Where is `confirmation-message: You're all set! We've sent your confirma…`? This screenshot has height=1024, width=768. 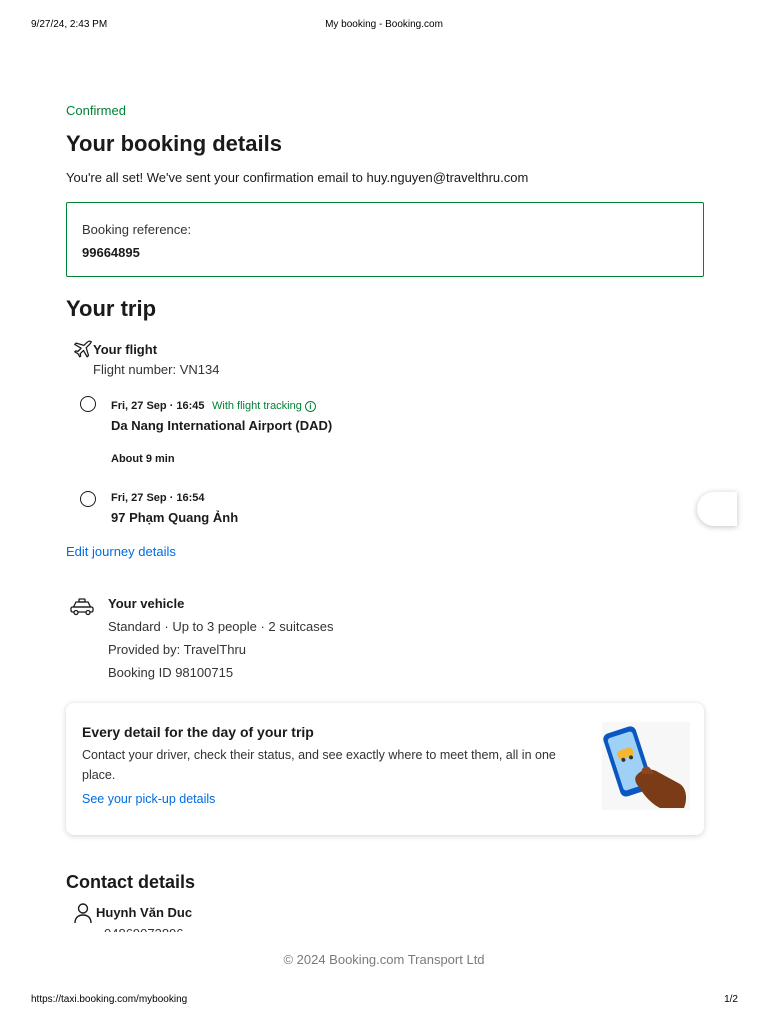 confirmation-message: You're all set! We've sent your confirma… is located at coordinates (297, 177).